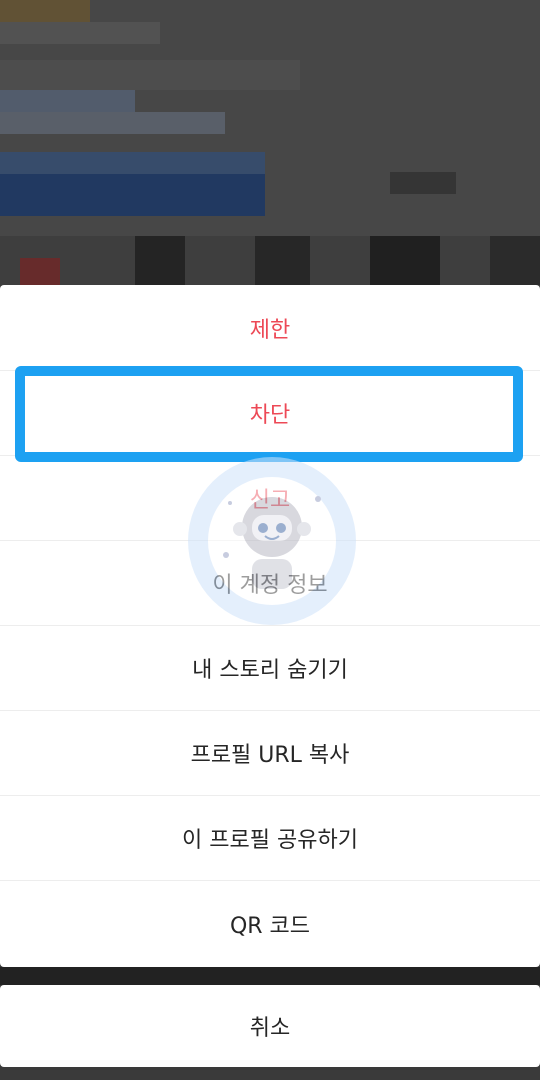 The width and height of the screenshot is (540, 1080). I want to click on navigation-bar, so click(270, 1073).